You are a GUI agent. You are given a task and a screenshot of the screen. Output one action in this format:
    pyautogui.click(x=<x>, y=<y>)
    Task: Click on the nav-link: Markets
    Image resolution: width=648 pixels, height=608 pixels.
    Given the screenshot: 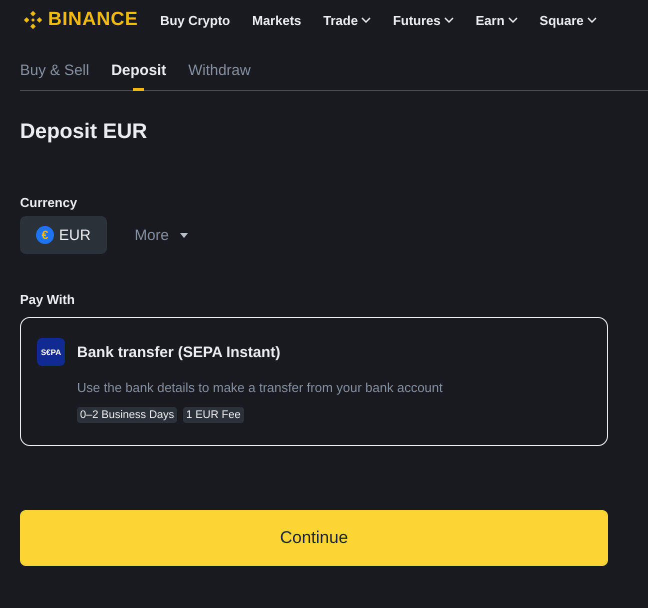 What is the action you would take?
    pyautogui.click(x=277, y=20)
    